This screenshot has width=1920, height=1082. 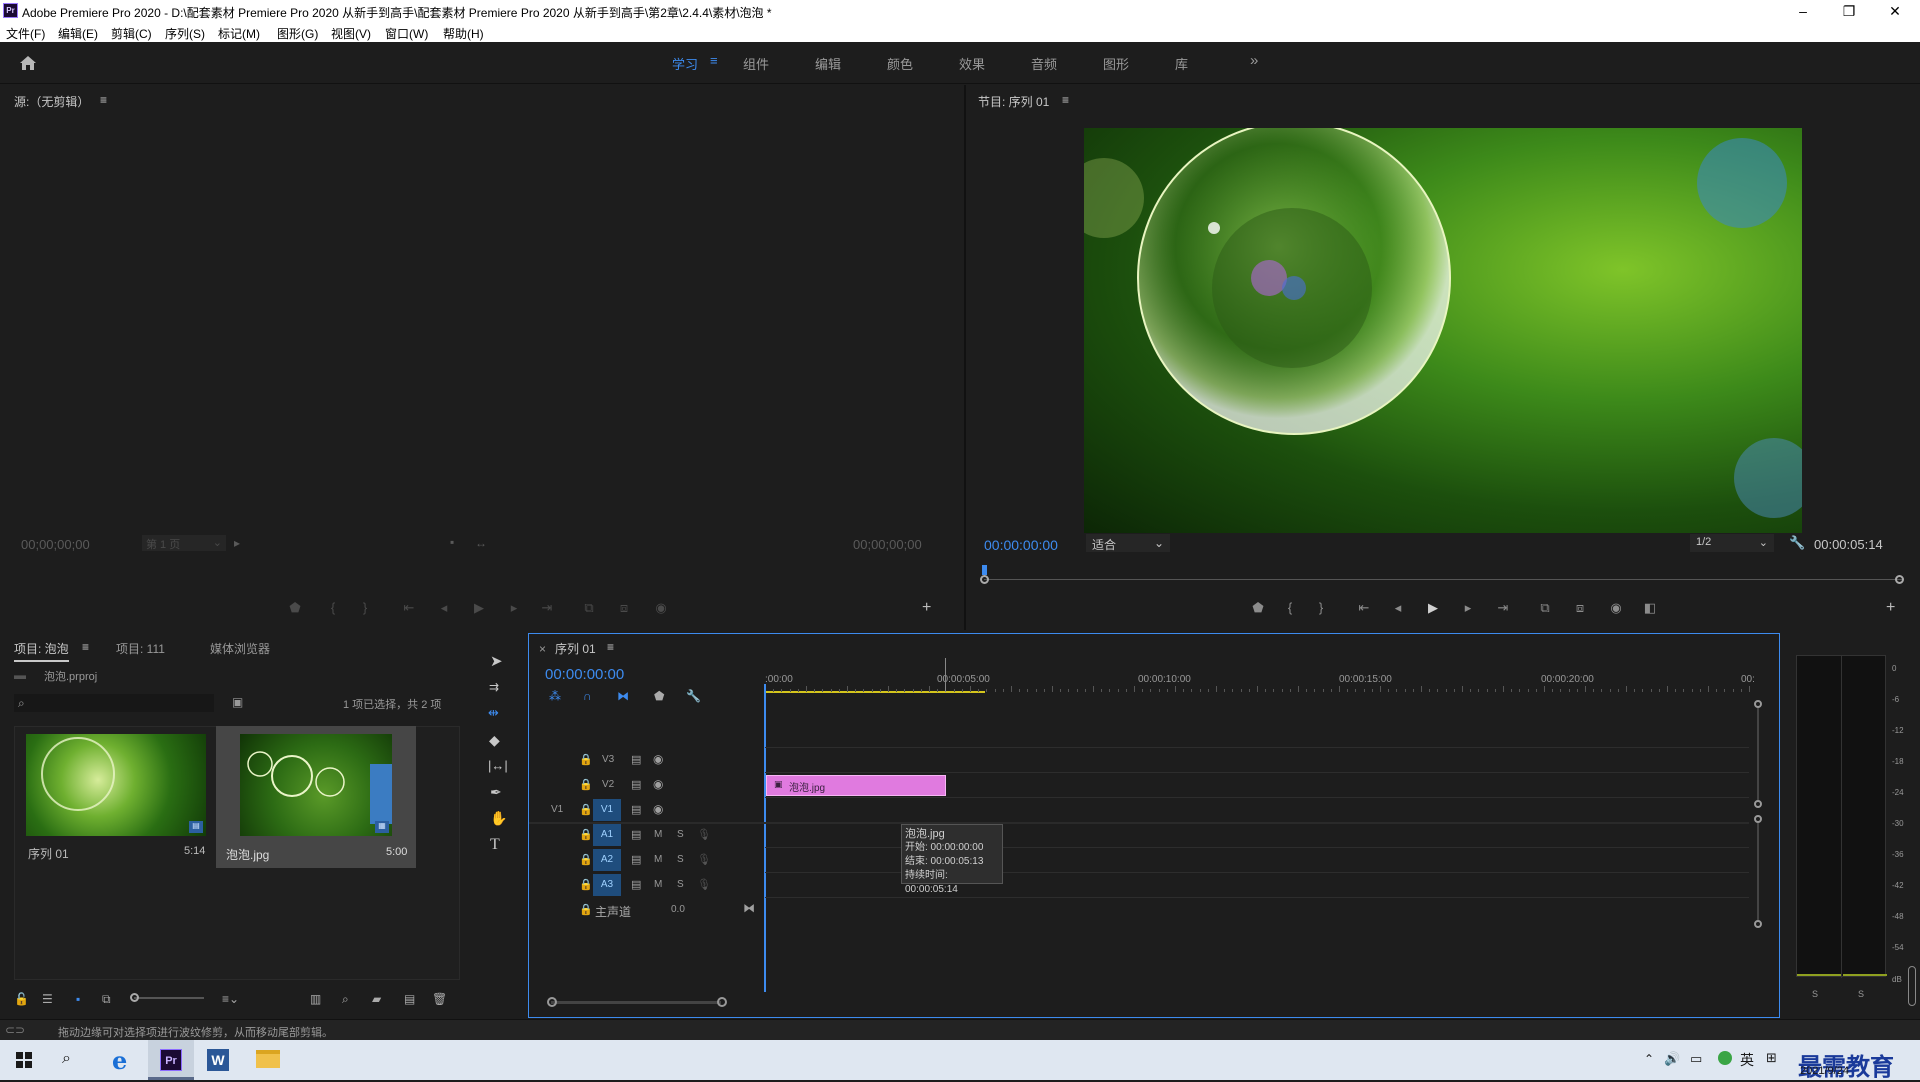 What do you see at coordinates (607, 860) in the screenshot?
I see `track-target-a2: A2` at bounding box center [607, 860].